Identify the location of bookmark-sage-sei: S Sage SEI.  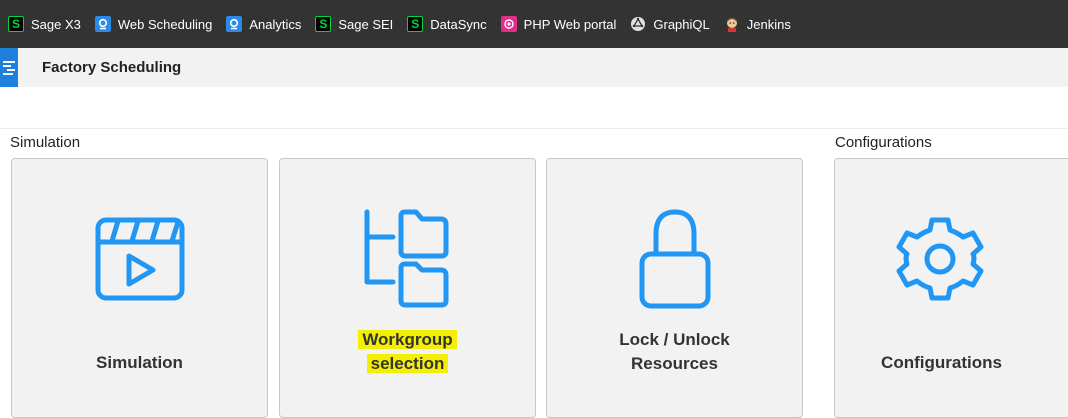
(354, 24).